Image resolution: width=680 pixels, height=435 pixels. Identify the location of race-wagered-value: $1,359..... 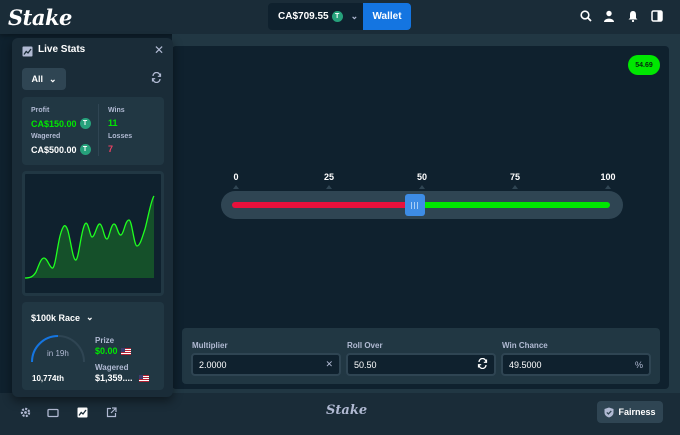
(122, 378).